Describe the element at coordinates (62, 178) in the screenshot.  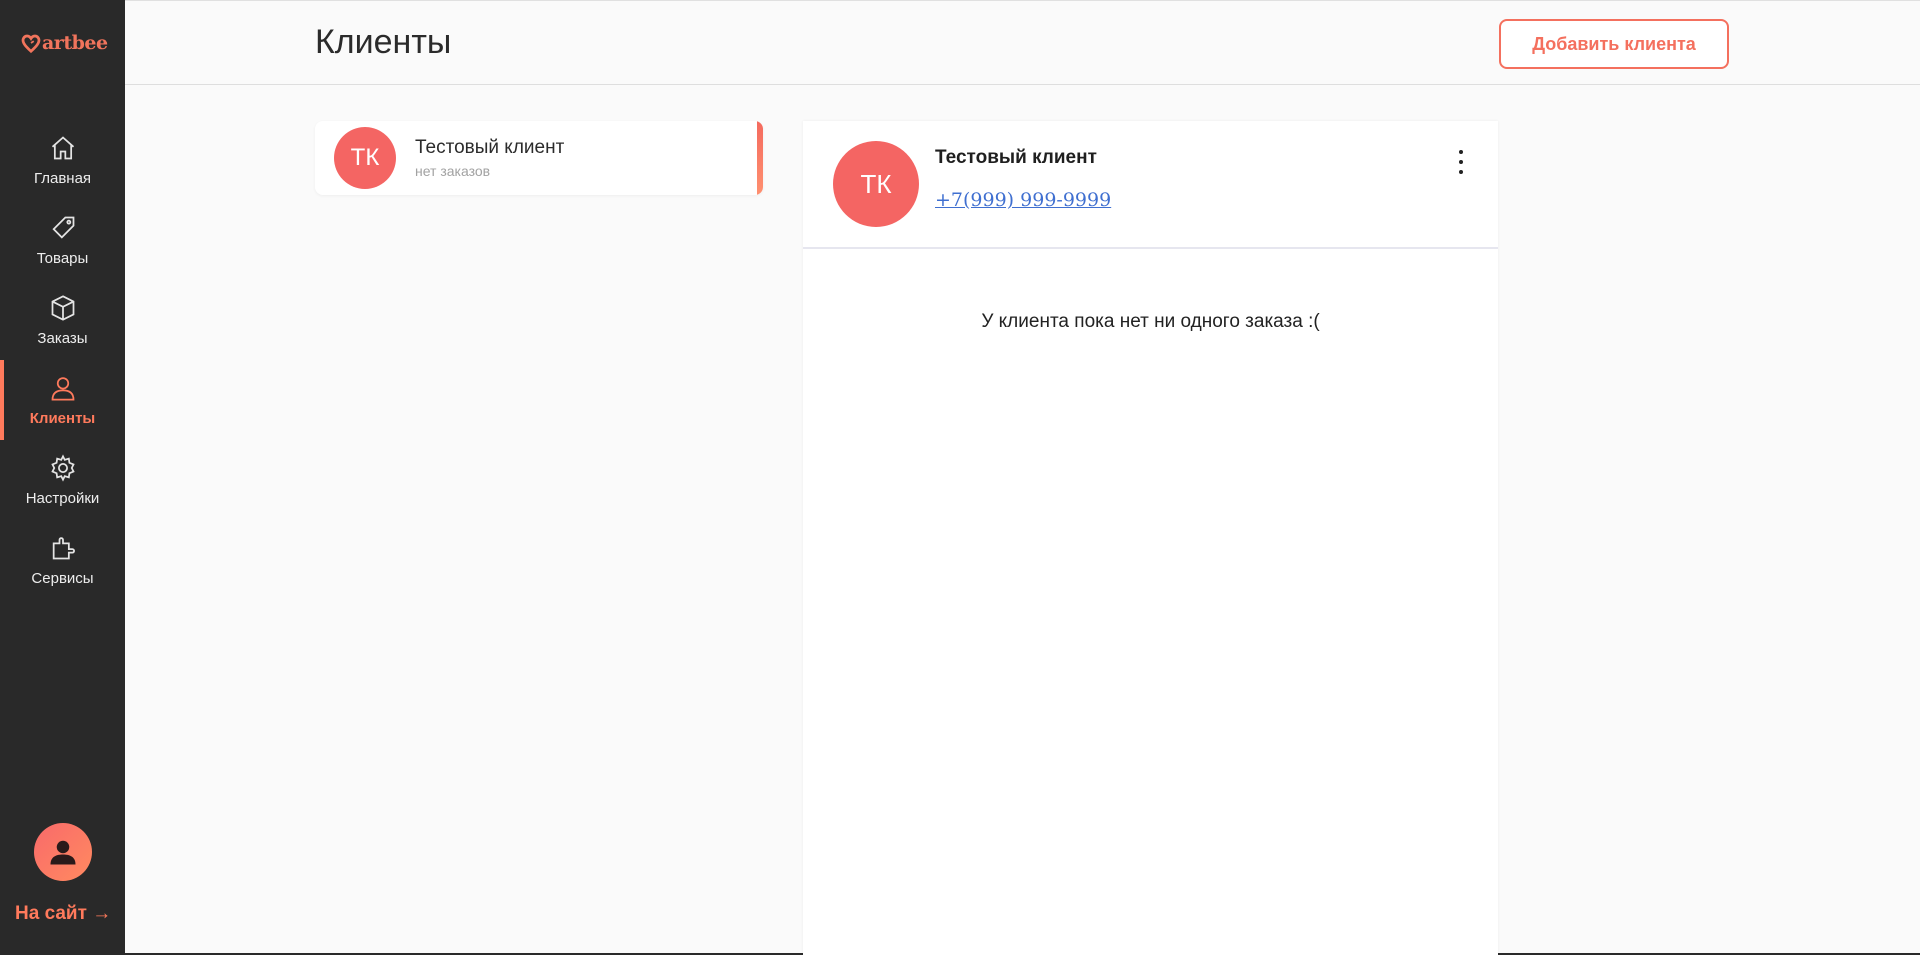
I see `sidebar-item-label: Главная` at that location.